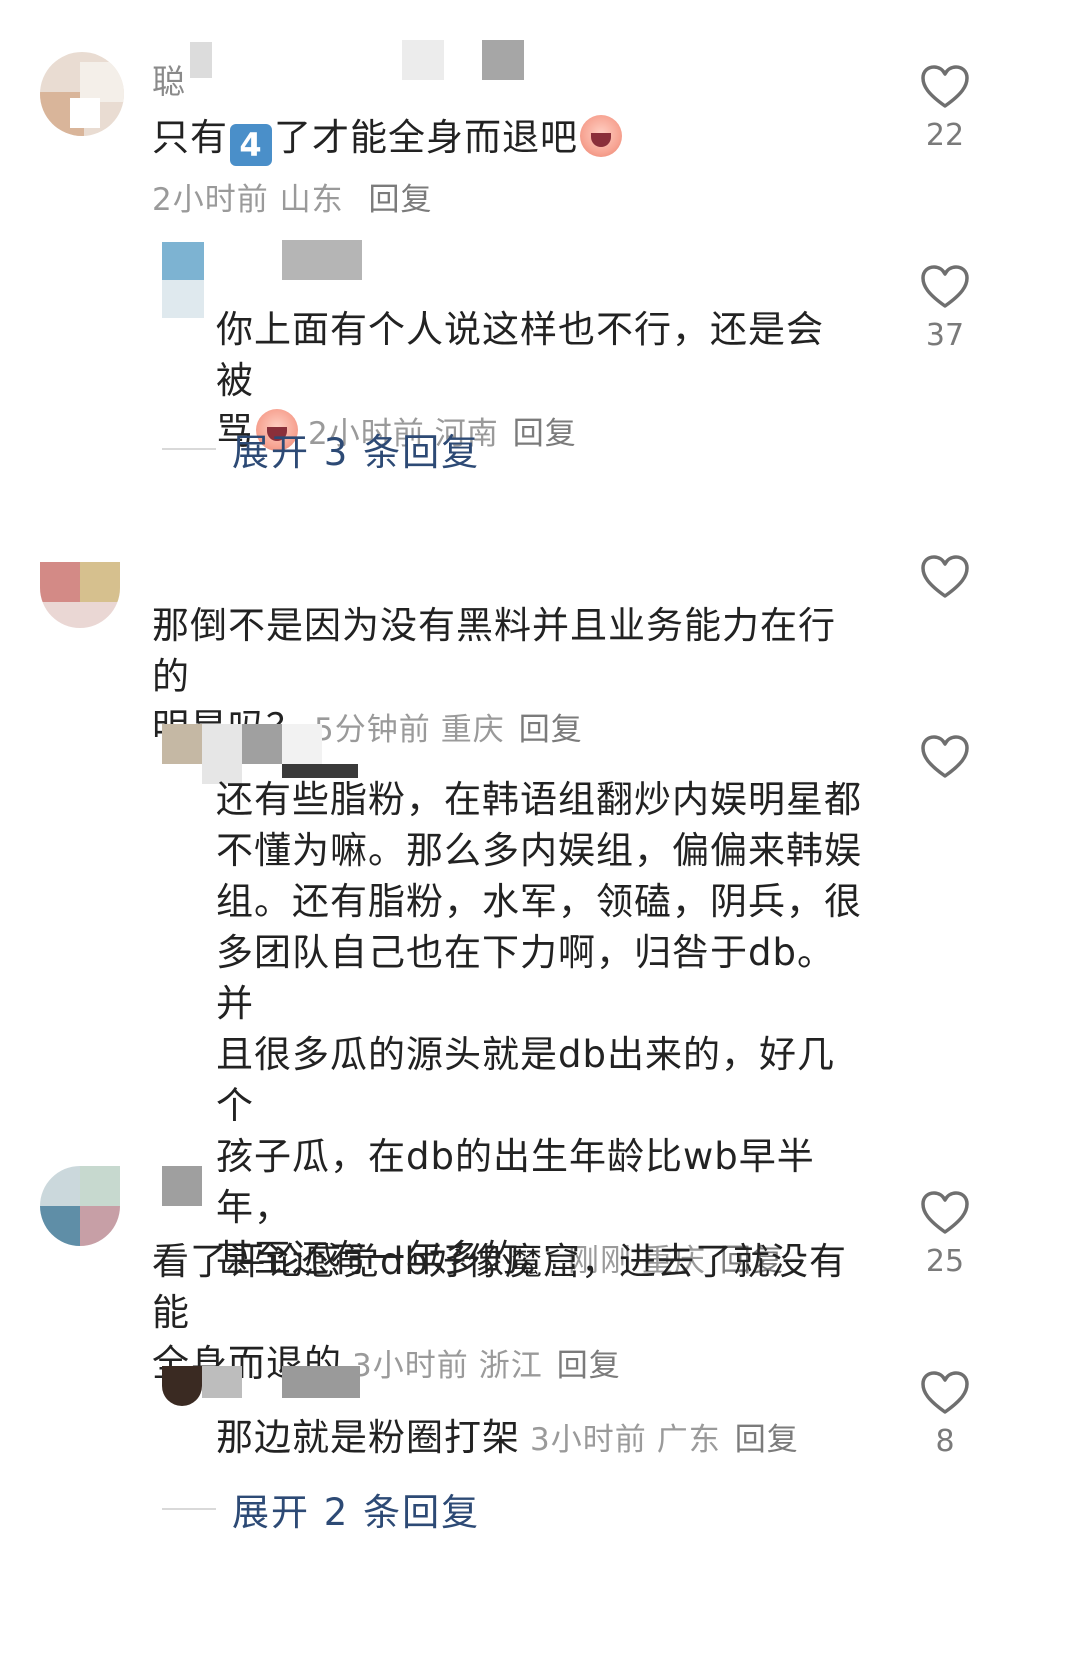 The height and width of the screenshot is (1677, 1080). I want to click on comment-text: 看了评论感觉db好像魔窟，进去了就没有能 全身而退的 3小时前 浙江 回复, so click(499, 1312).